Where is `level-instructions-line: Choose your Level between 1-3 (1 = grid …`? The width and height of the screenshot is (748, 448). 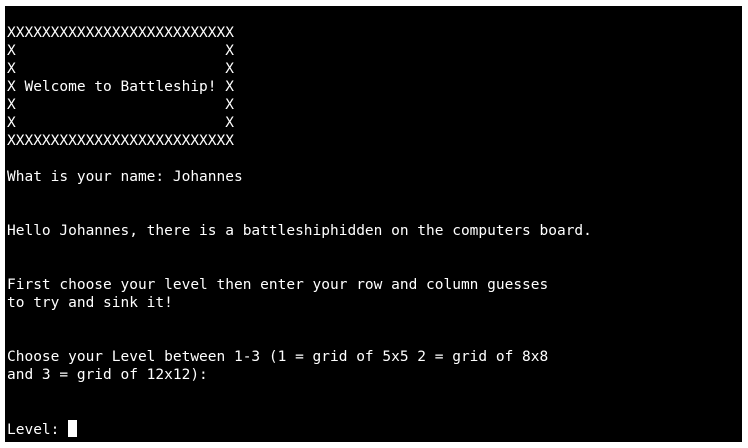 level-instructions-line: Choose your Level between 1-3 (1 = grid … is located at coordinates (278, 357).